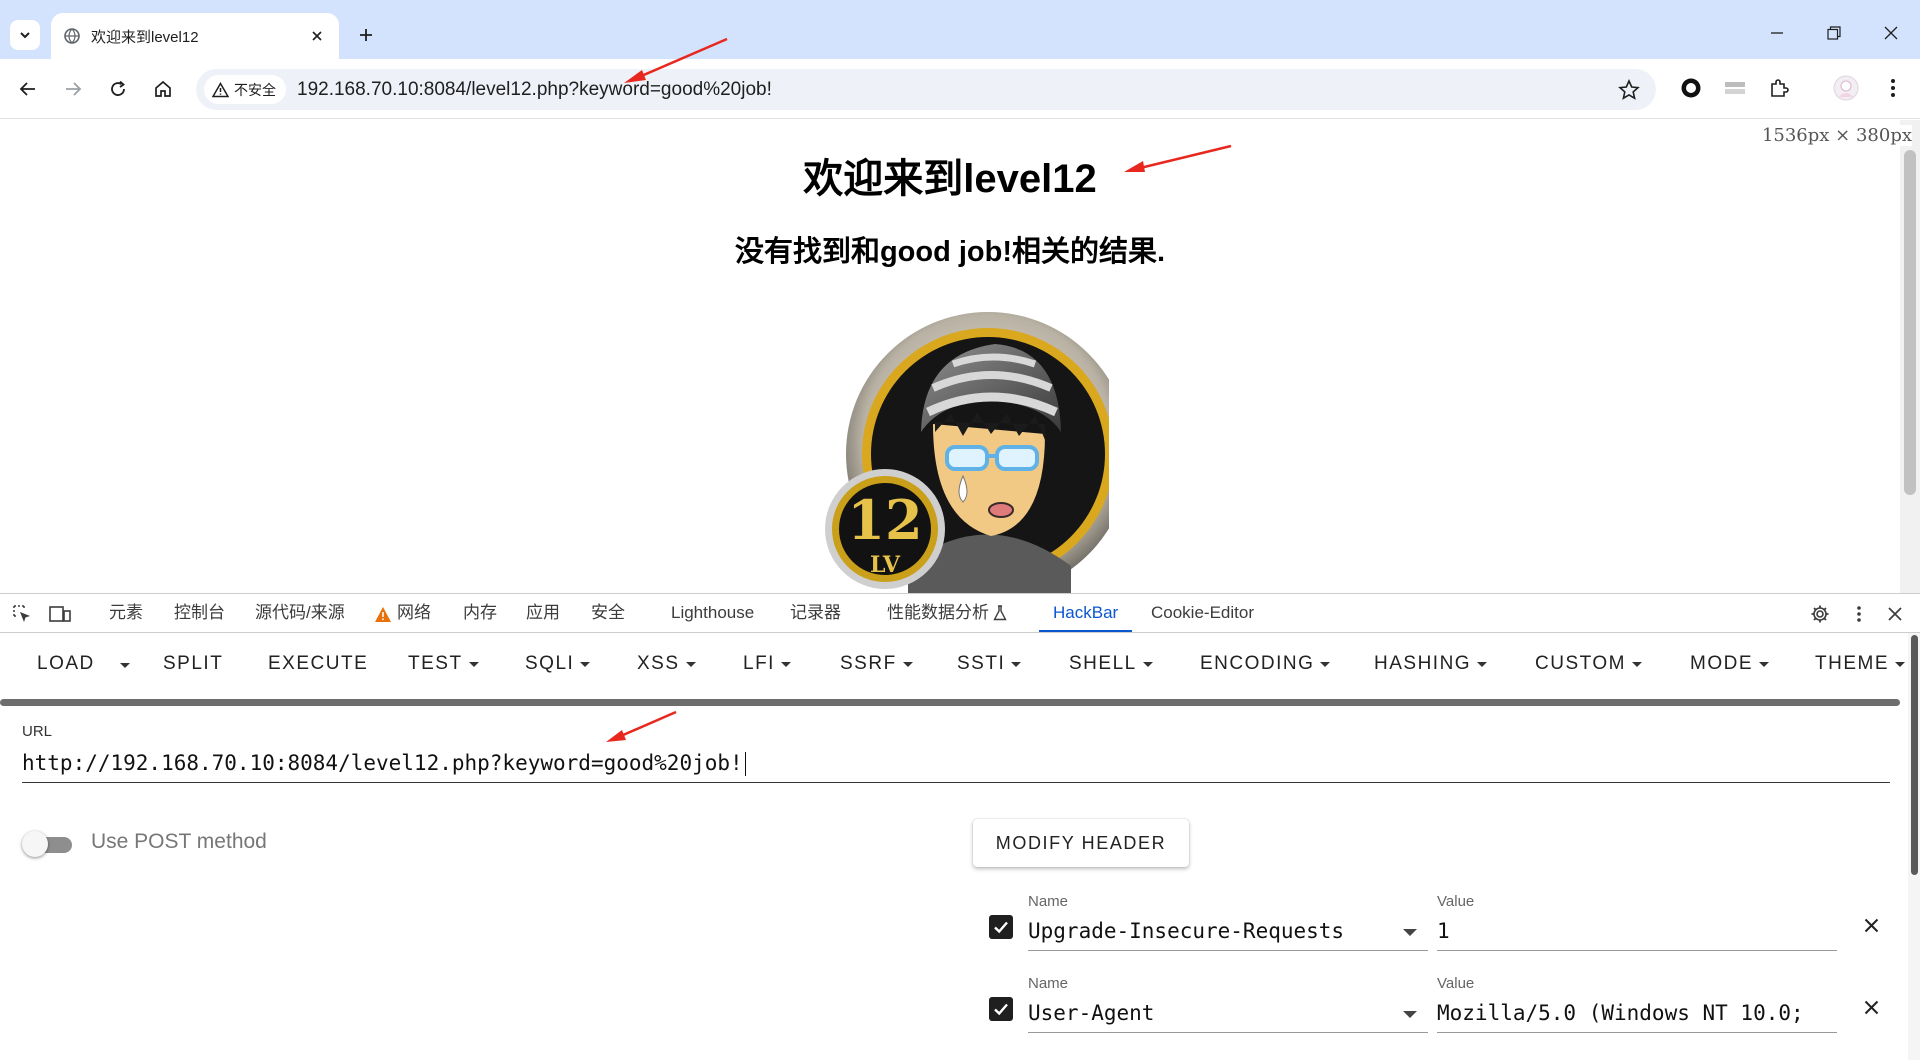 Image resolution: width=1920 pixels, height=1060 pixels. I want to click on post-method-label: Use POST method, so click(179, 841).